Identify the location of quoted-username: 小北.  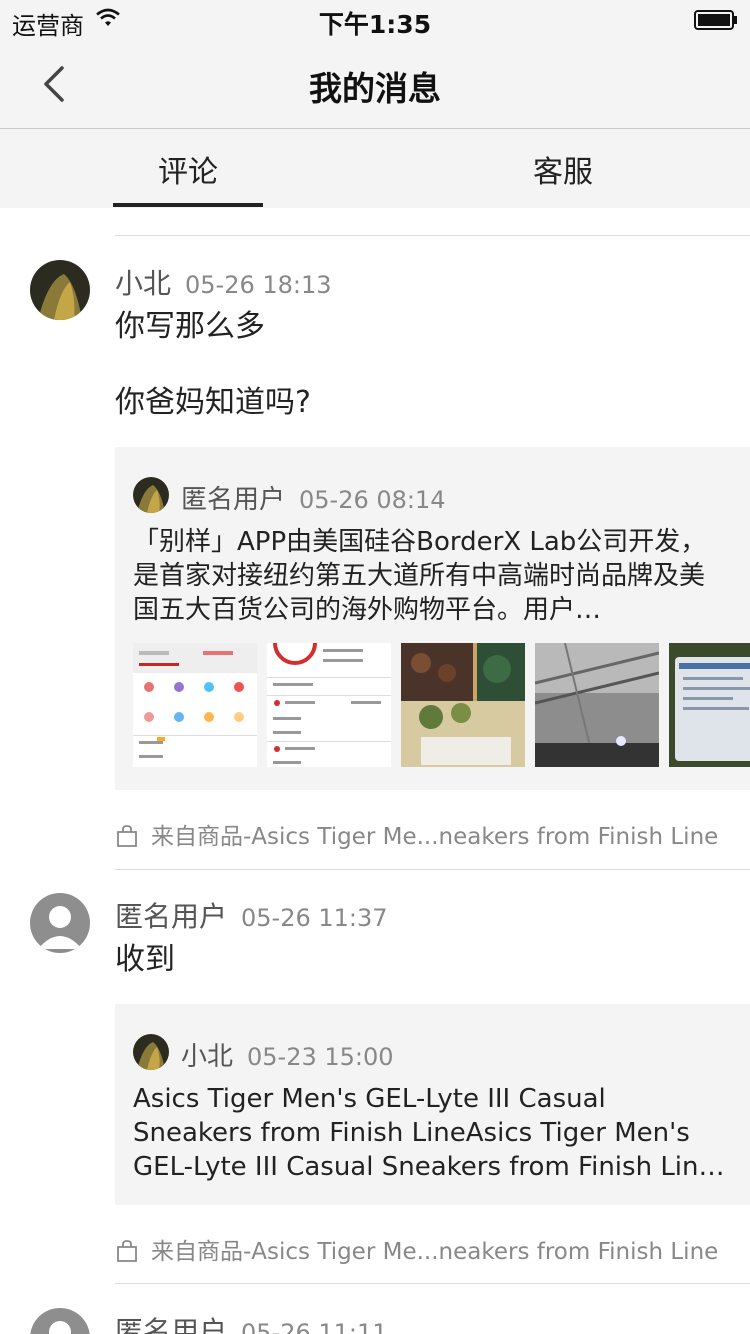
(207, 1057).